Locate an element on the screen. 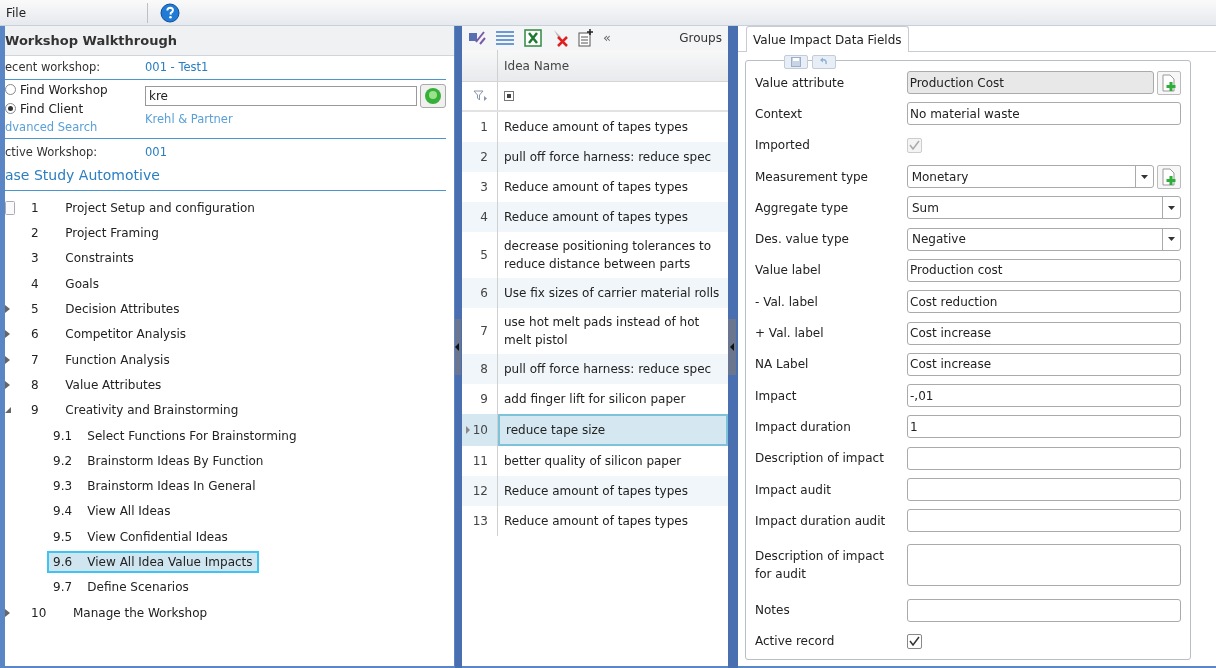 Image resolution: width=1216 pixels, height=668 pixels. input-field: 1 is located at coordinates (1044, 427).